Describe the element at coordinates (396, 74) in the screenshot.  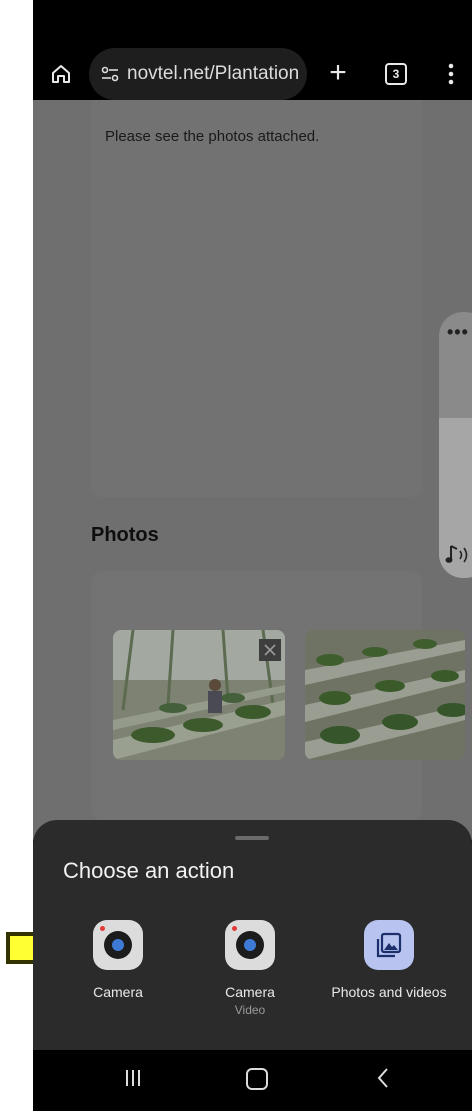
I see `tab-switcher-button: 3` at that location.